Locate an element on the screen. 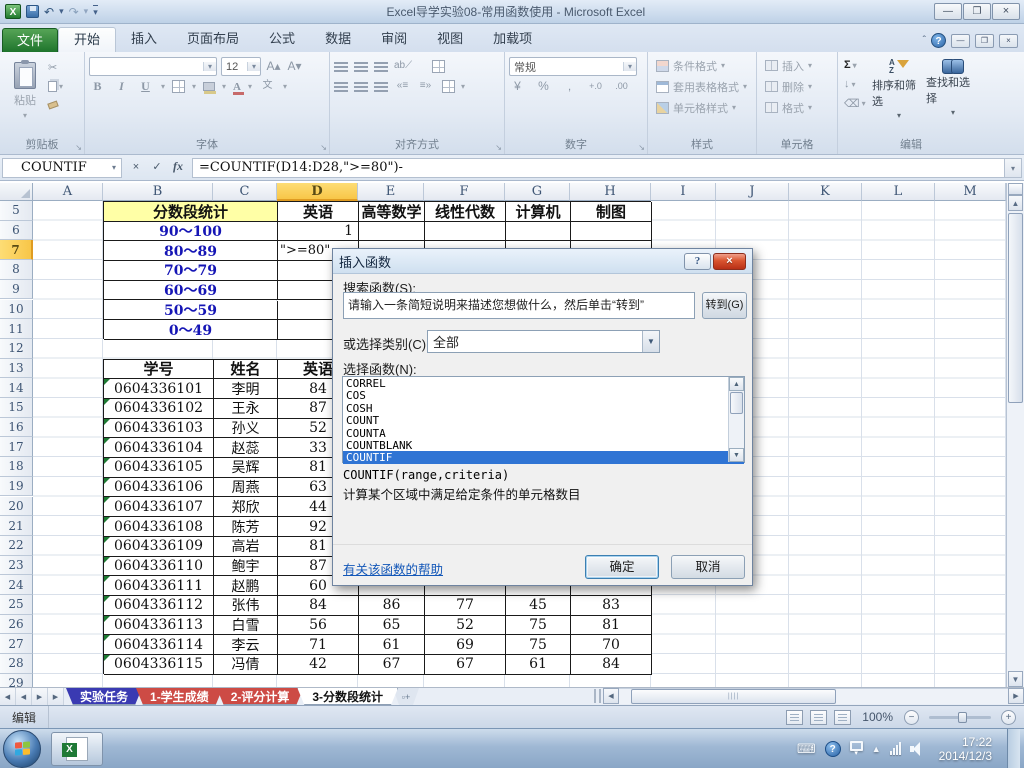 This screenshot has height=768, width=1024. row-header-10: 10 is located at coordinates (16, 309).